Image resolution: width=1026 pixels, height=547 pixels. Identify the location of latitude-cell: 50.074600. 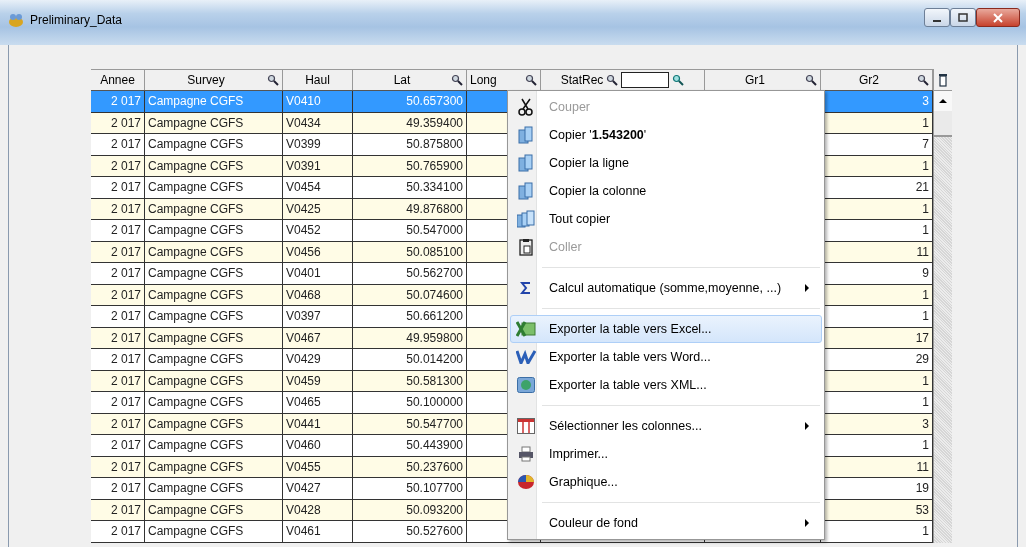
(434, 294).